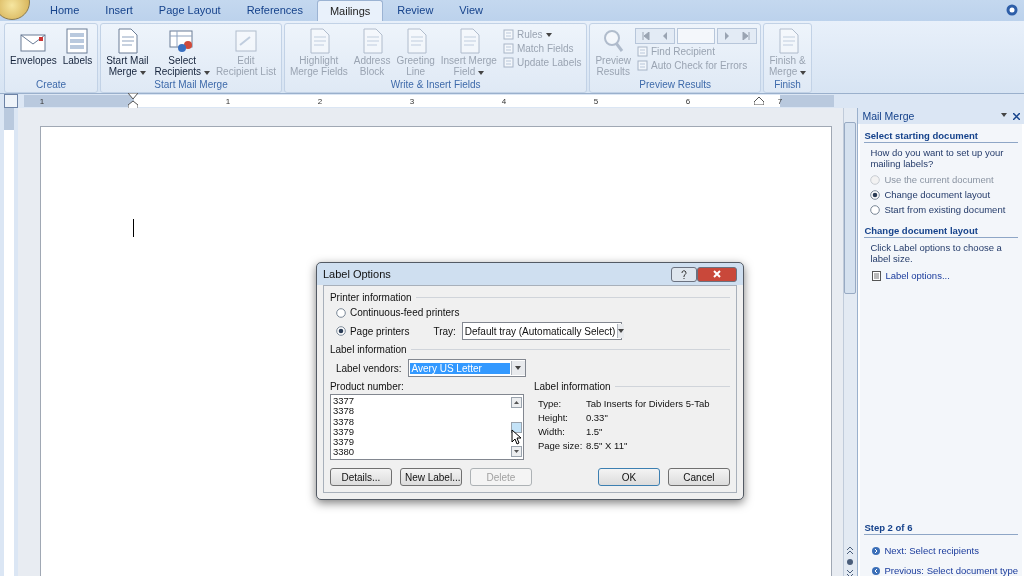 This screenshot has height=576, width=1024. What do you see at coordinates (936, 253) in the screenshot?
I see `pane-text: Click Label options to choose a label size.` at bounding box center [936, 253].